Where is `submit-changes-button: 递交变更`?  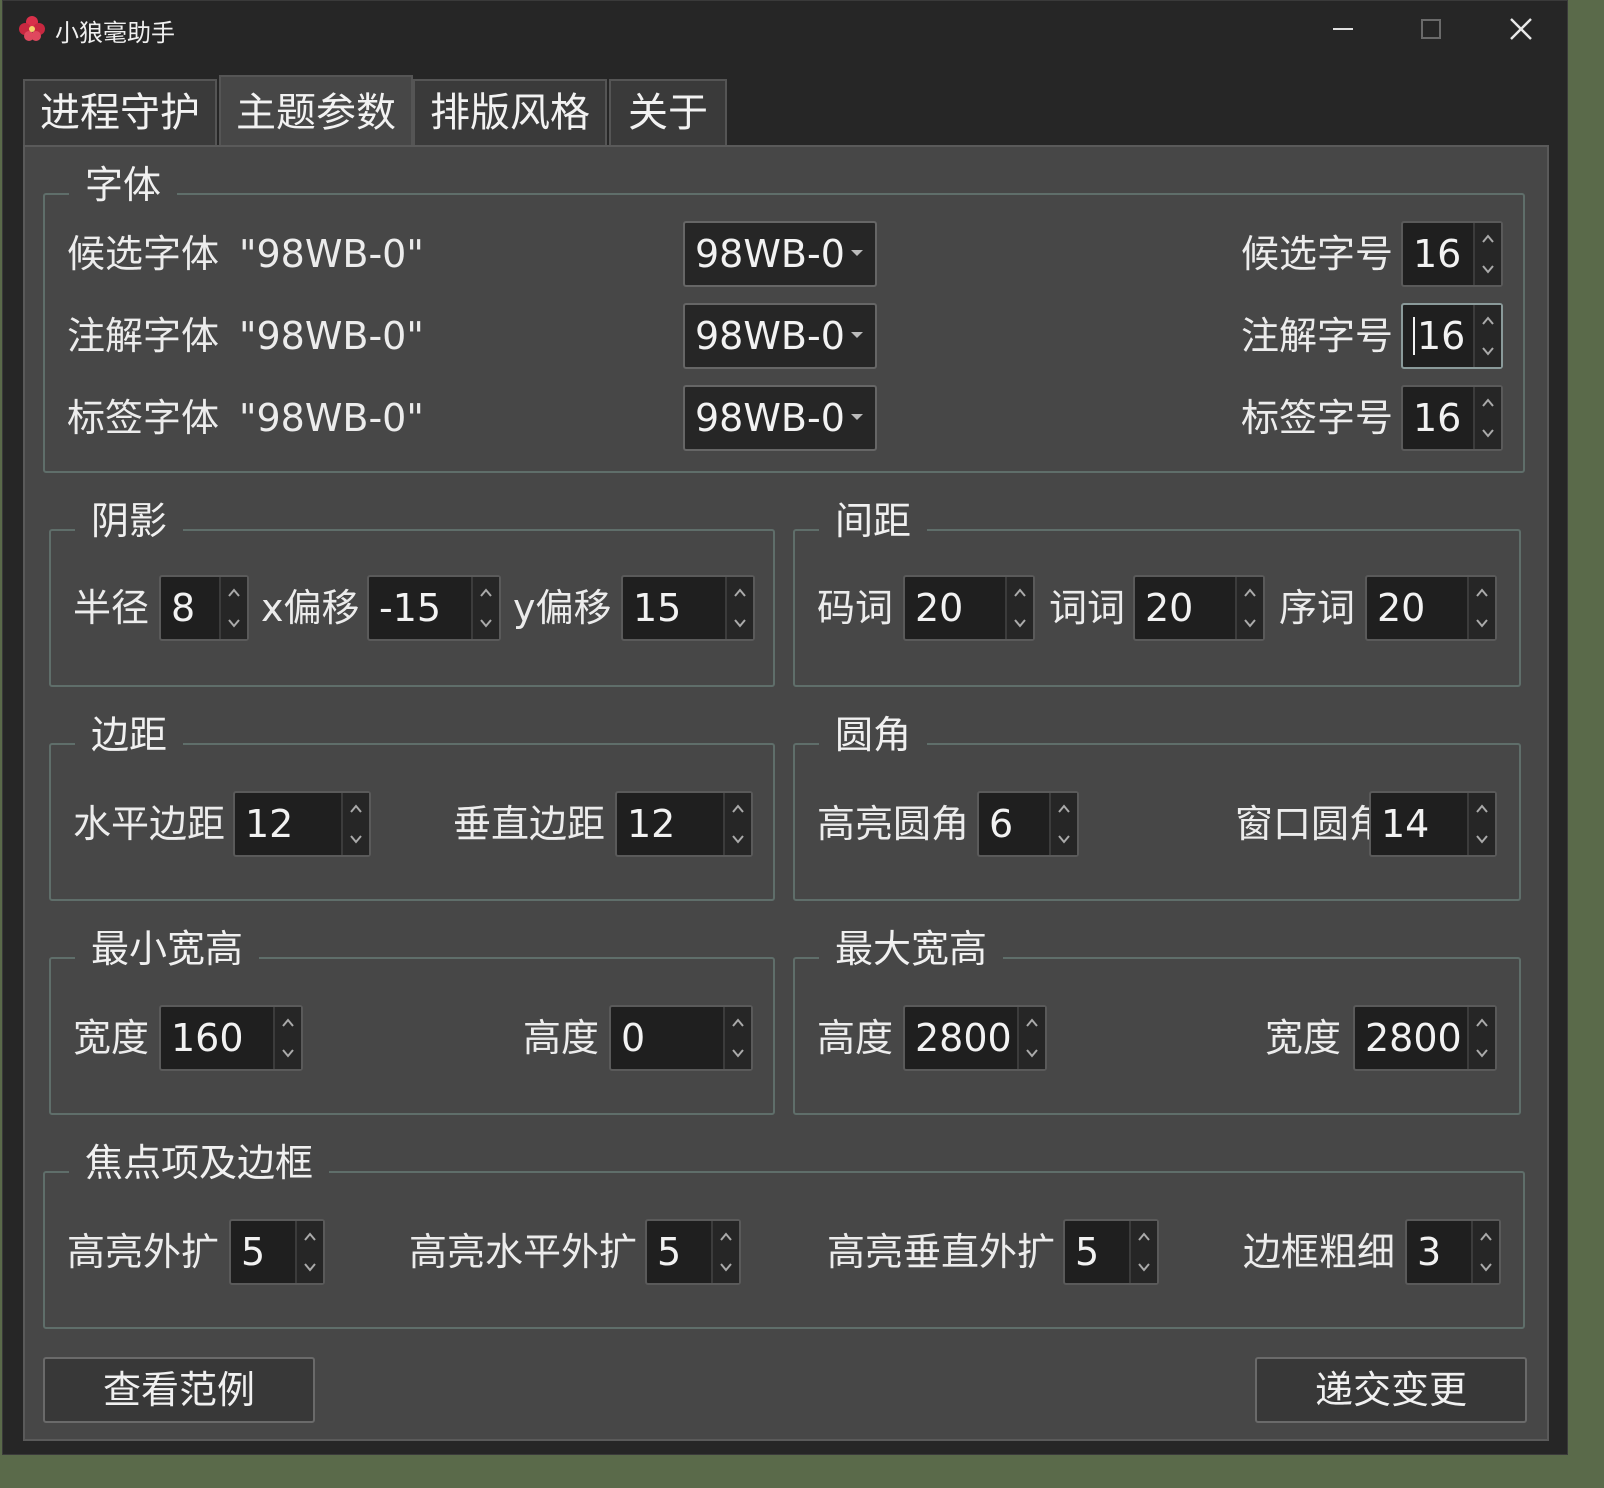
submit-changes-button: 递交变更 is located at coordinates (1391, 1390).